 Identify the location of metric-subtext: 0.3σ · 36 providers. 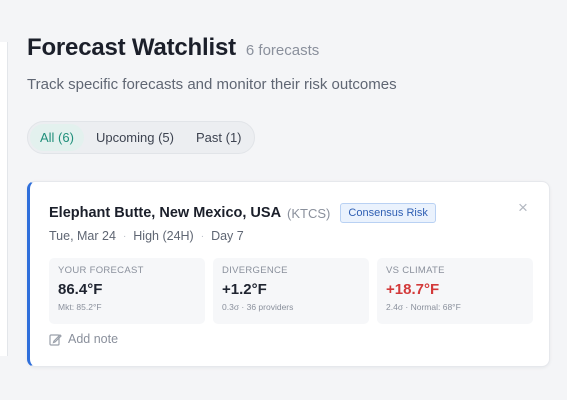
(258, 307).